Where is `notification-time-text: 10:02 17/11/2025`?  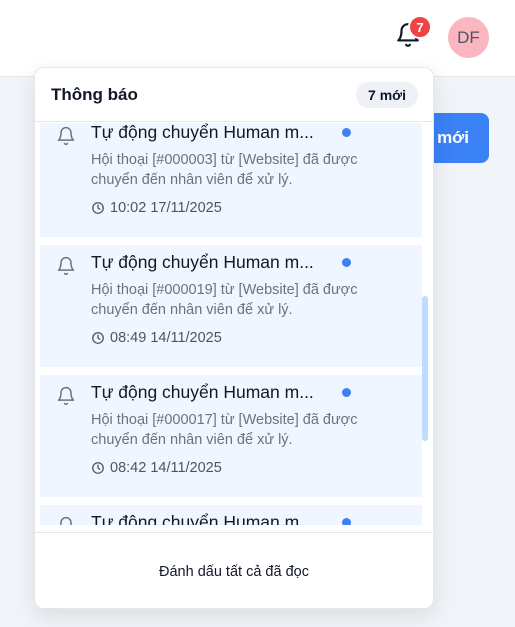 notification-time-text: 10:02 17/11/2025 is located at coordinates (166, 208).